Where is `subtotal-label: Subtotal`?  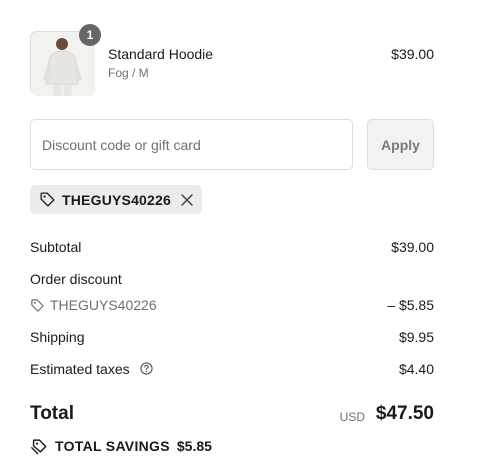
subtotal-label: Subtotal is located at coordinates (56, 247).